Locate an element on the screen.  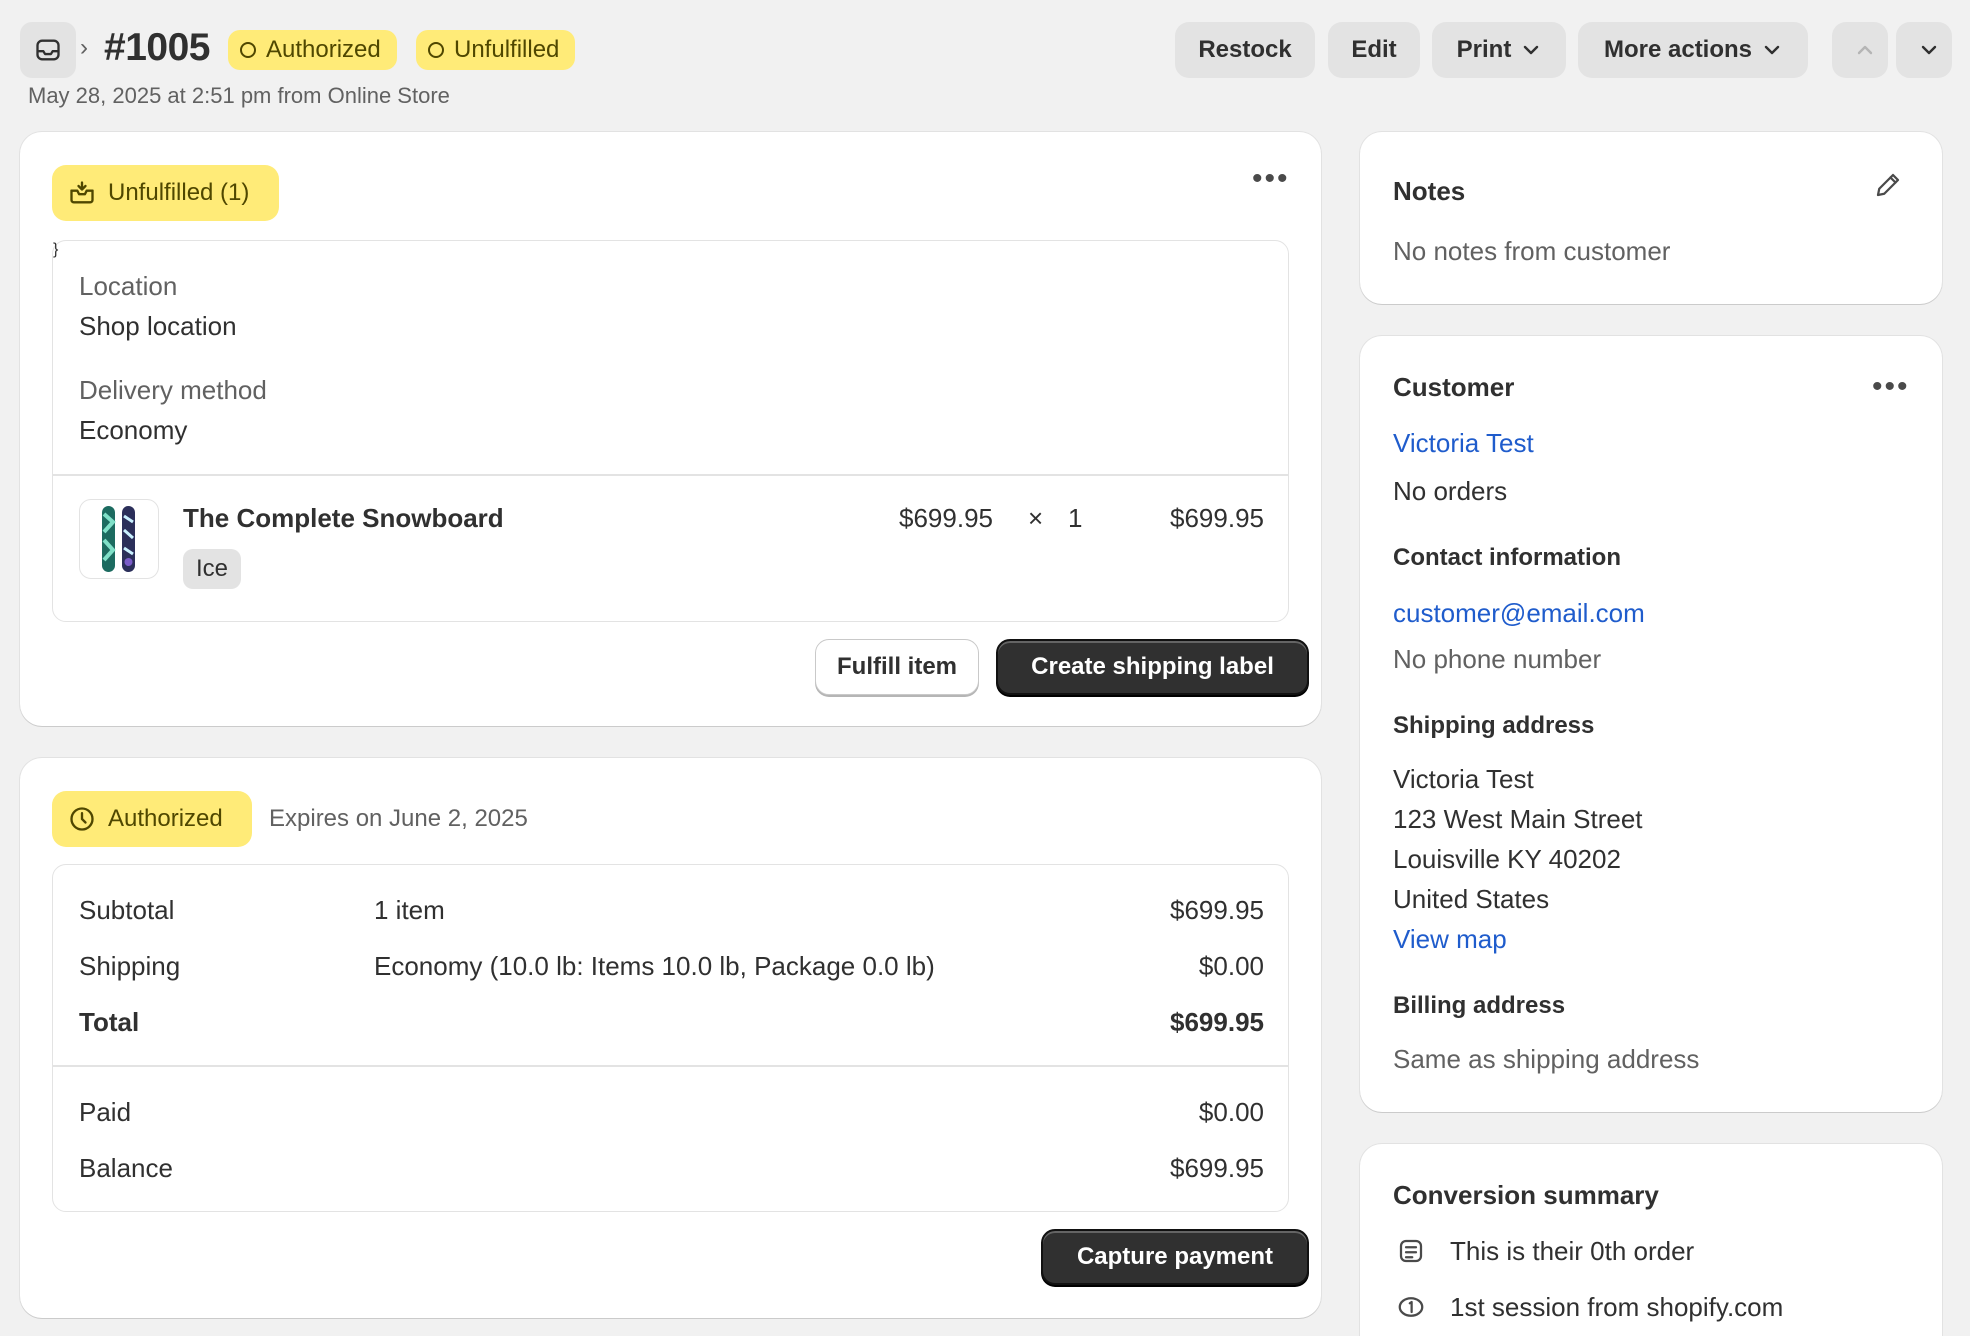
chevron-up-icon is located at coordinates (1865, 50).